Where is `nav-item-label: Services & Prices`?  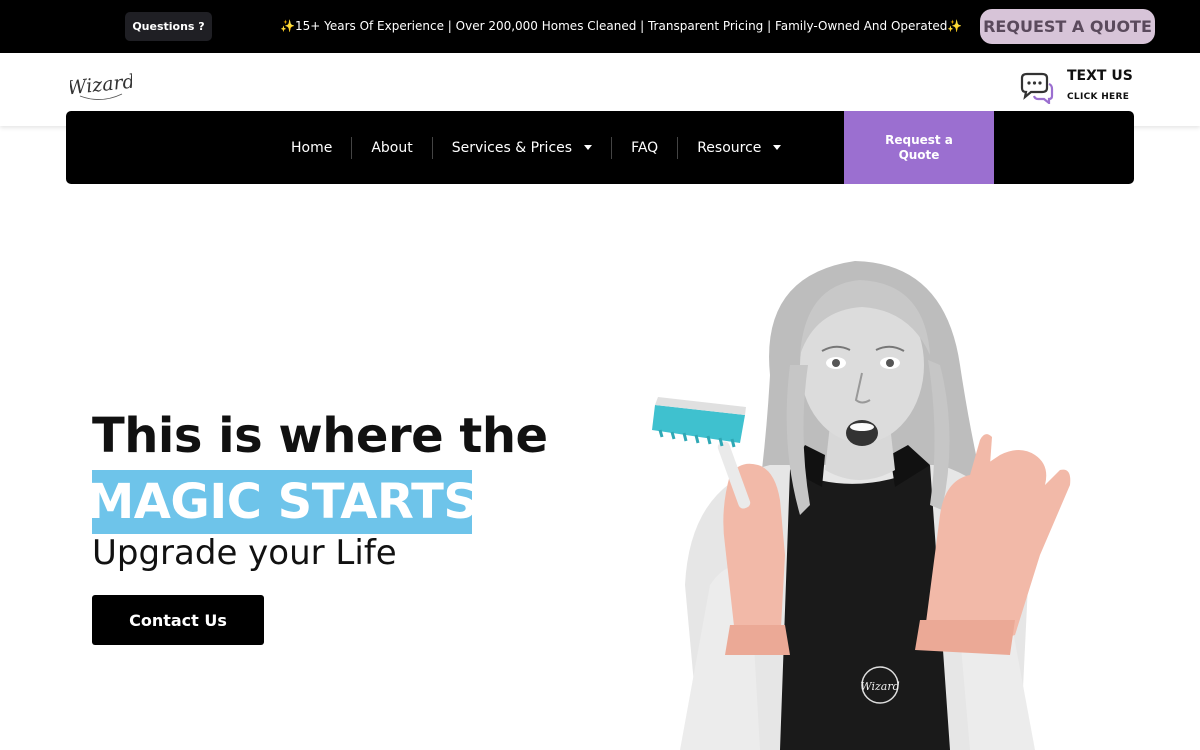 nav-item-label: Services & Prices is located at coordinates (512, 147).